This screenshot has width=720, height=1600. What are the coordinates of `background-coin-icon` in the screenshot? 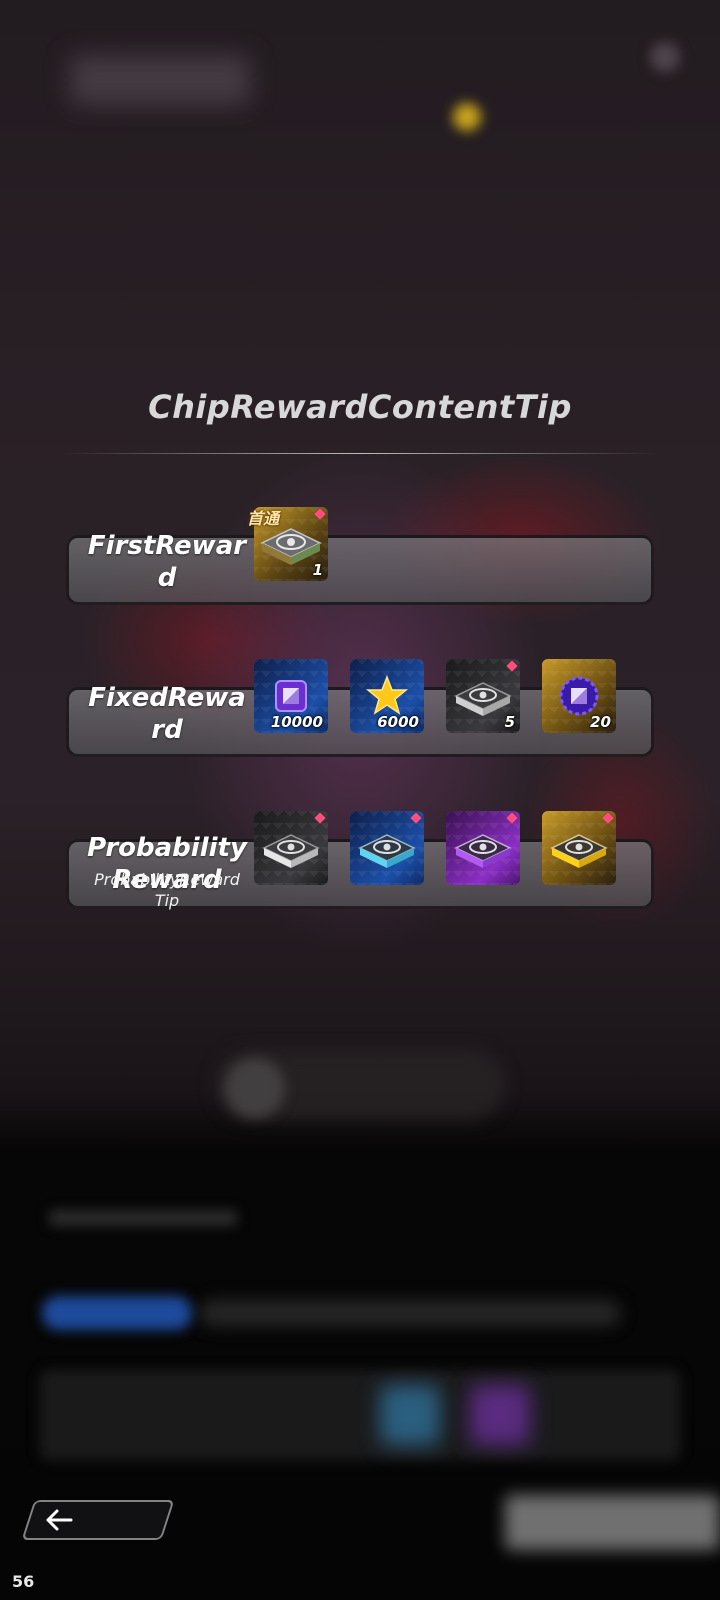 It's located at (467, 117).